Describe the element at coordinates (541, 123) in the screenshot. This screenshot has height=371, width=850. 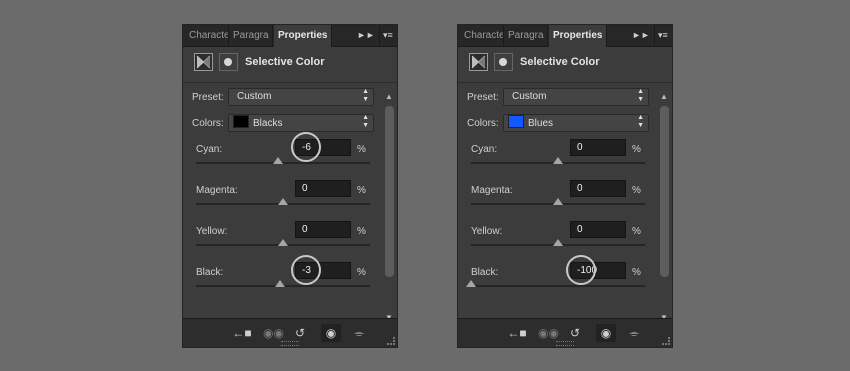
I see `colors-value: Blues` at that location.